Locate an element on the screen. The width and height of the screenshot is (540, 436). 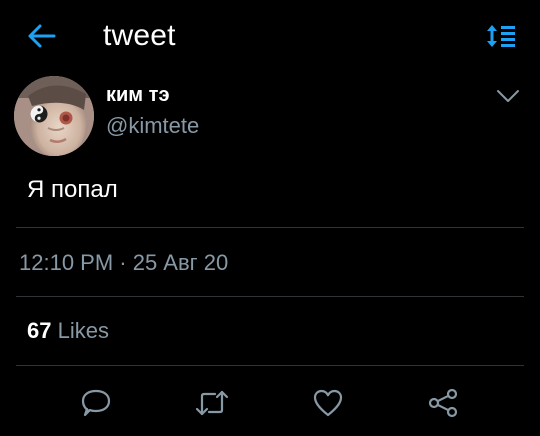
avatar is located at coordinates (54, 116).